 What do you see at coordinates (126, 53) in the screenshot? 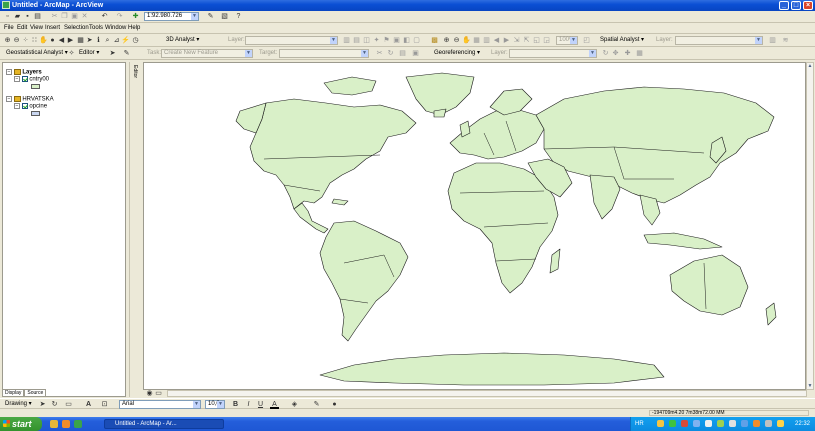
I see `sketch-tool-icon: ✎` at bounding box center [126, 53].